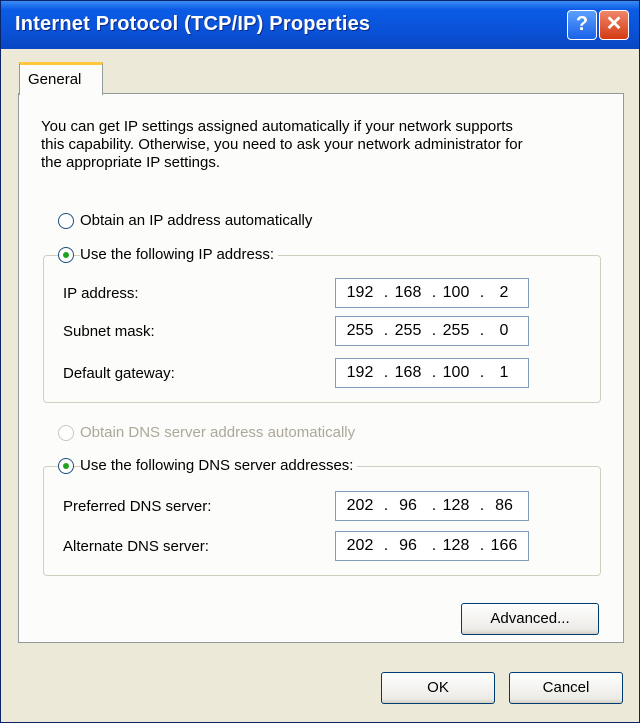 The width and height of the screenshot is (640, 723). What do you see at coordinates (179, 254) in the screenshot?
I see `use-following-ip-label: Use the following IP address:` at bounding box center [179, 254].